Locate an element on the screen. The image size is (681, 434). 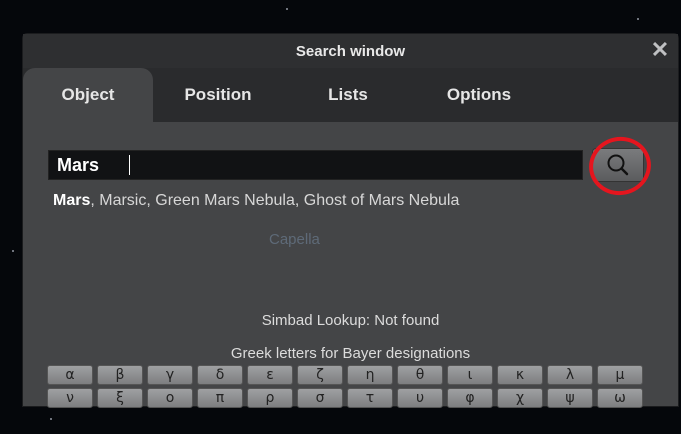
background-star-label: Capella is located at coordinates (294, 239).